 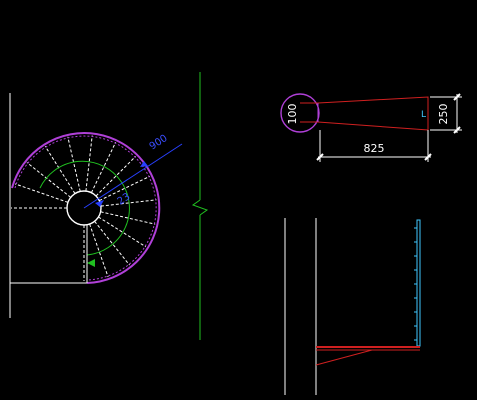 What do you see at coordinates (423, 115) in the screenshot?
I see `tread-small-mark: L` at bounding box center [423, 115].